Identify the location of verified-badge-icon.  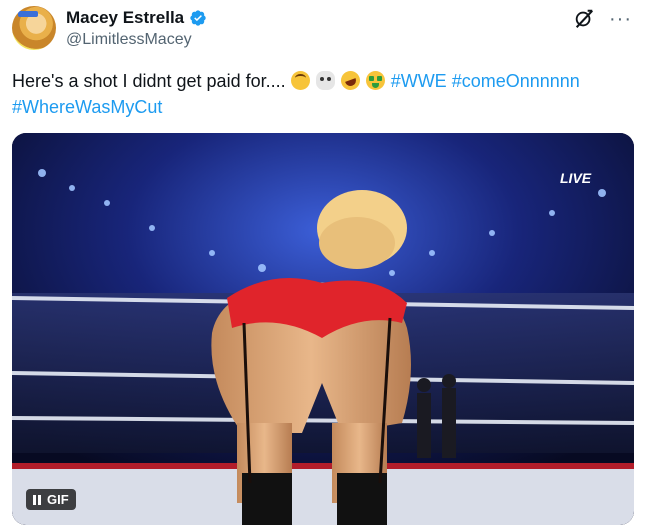
(198, 18).